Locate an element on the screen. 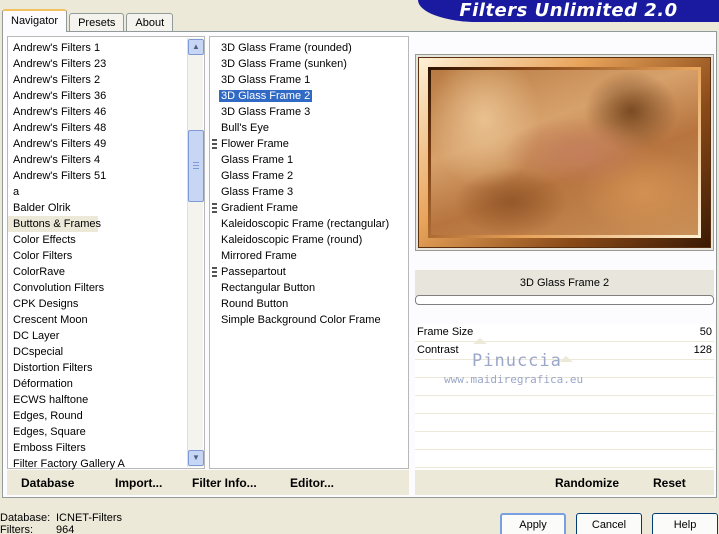 The height and width of the screenshot is (534, 719). param-empty is located at coordinates (564, 459).